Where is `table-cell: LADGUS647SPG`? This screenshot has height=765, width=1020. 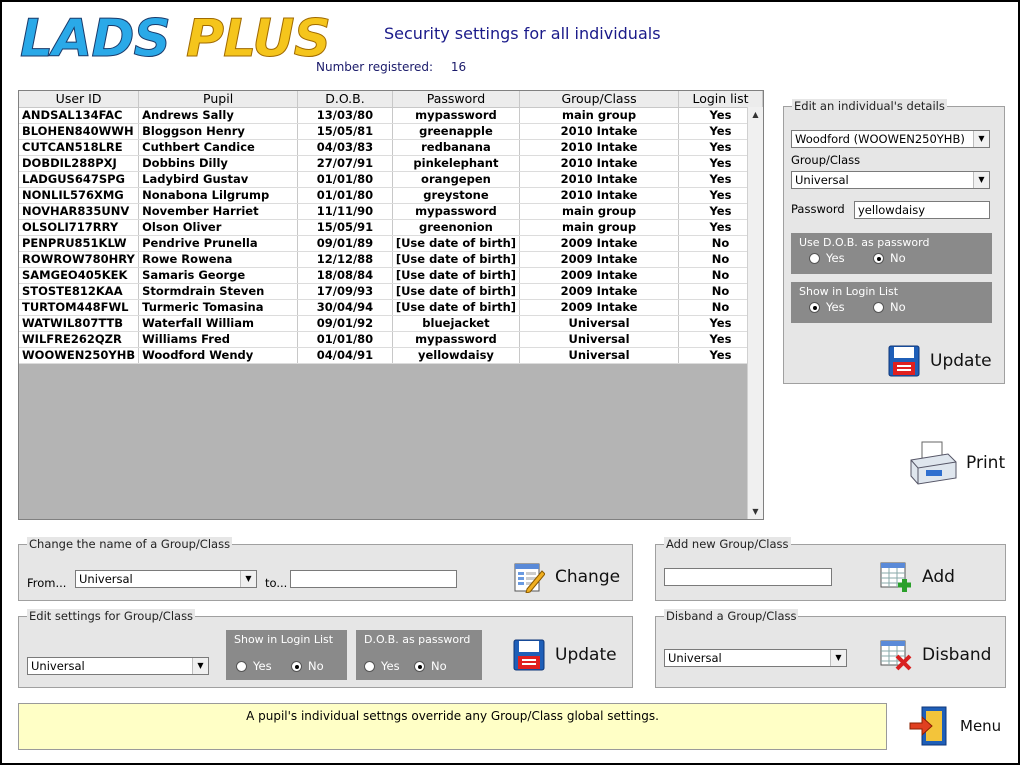 table-cell: LADGUS647SPG is located at coordinates (79, 179).